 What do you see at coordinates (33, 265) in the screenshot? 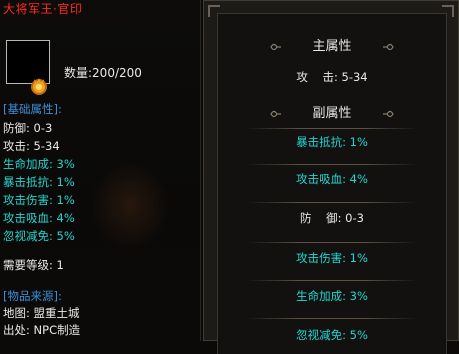
I see `level-requirement: 需要等级: 1` at bounding box center [33, 265].